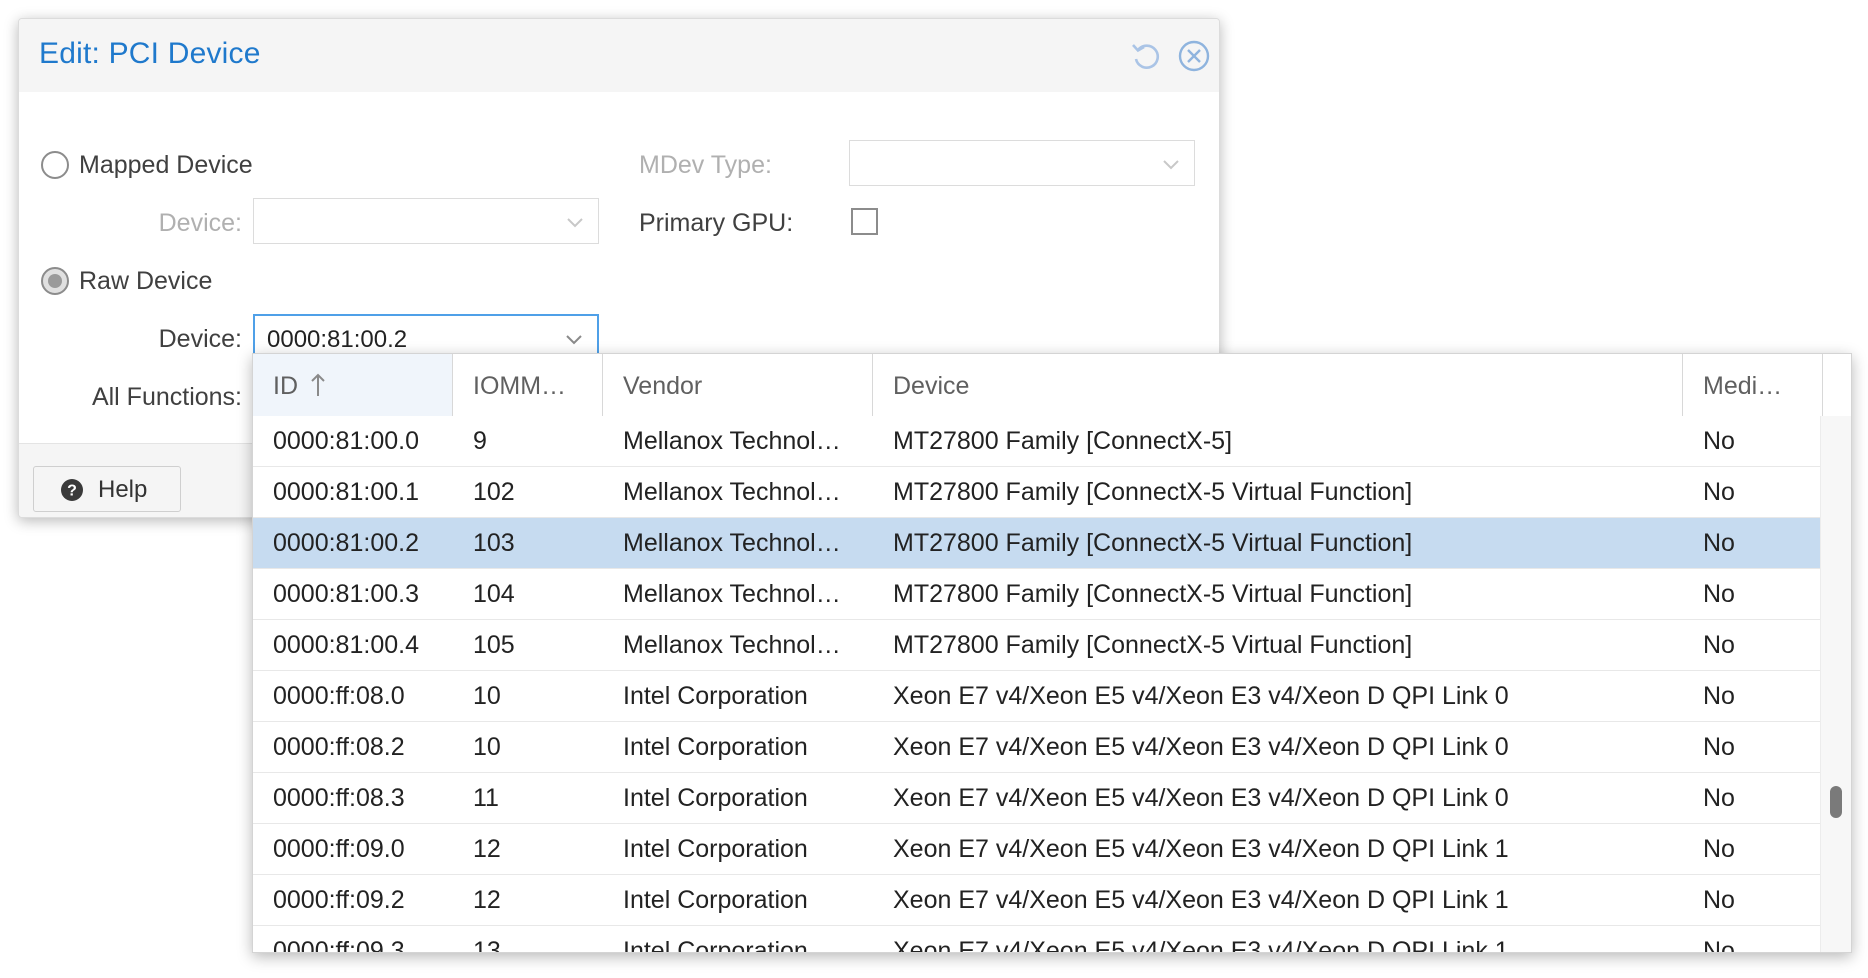 This screenshot has height=978, width=1868. What do you see at coordinates (166, 165) in the screenshot?
I see `mapped-device-radio-label: Mapped Device` at bounding box center [166, 165].